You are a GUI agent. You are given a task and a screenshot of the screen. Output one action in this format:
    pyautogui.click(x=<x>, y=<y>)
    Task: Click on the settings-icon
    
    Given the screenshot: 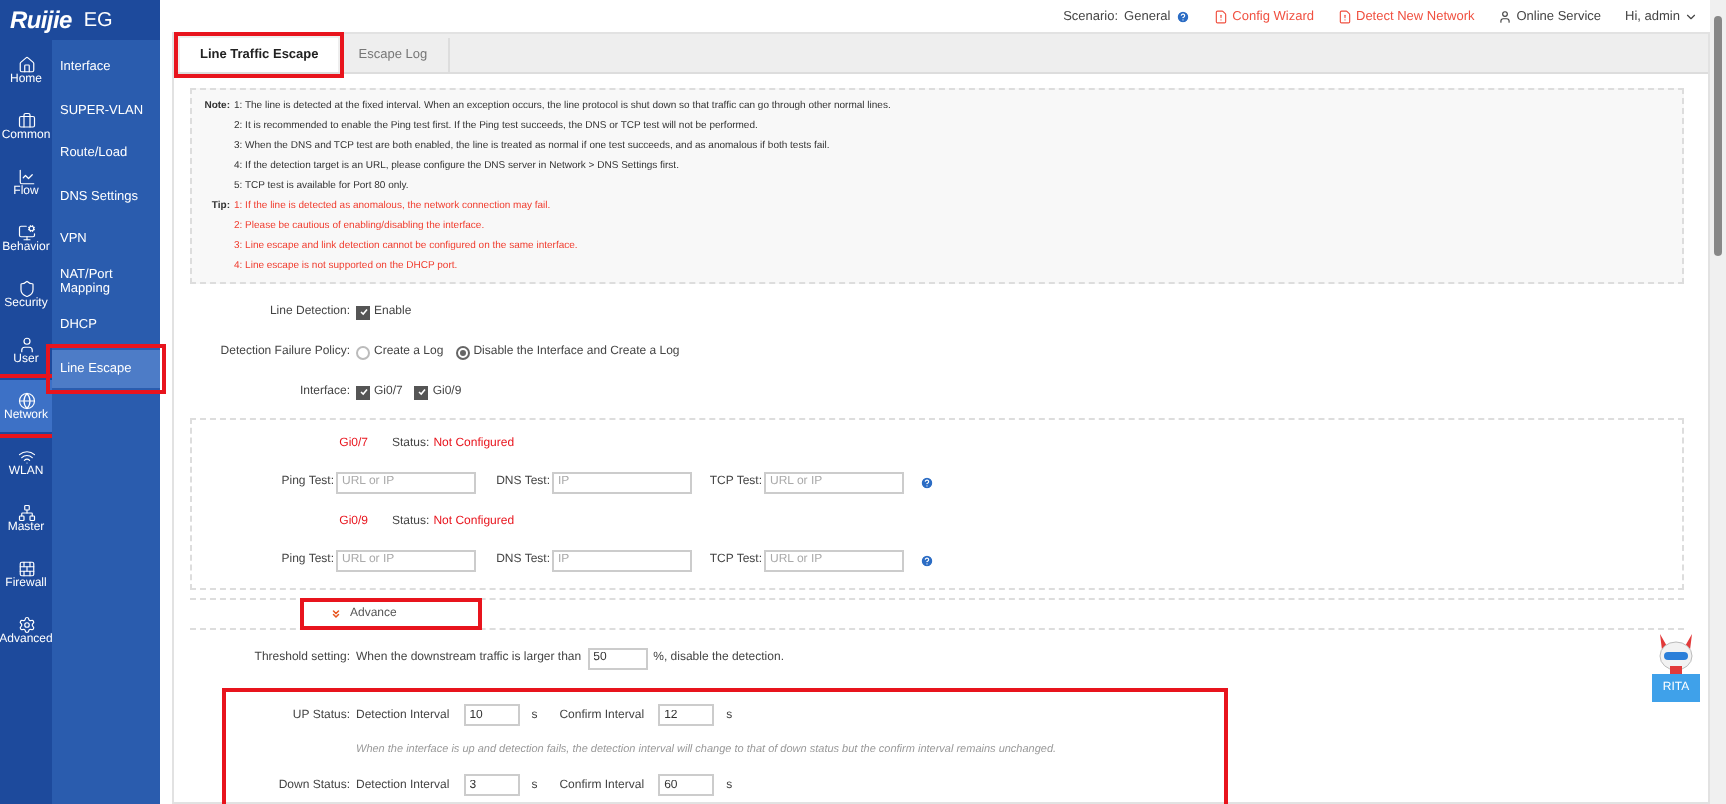 What is the action you would take?
    pyautogui.click(x=26, y=624)
    